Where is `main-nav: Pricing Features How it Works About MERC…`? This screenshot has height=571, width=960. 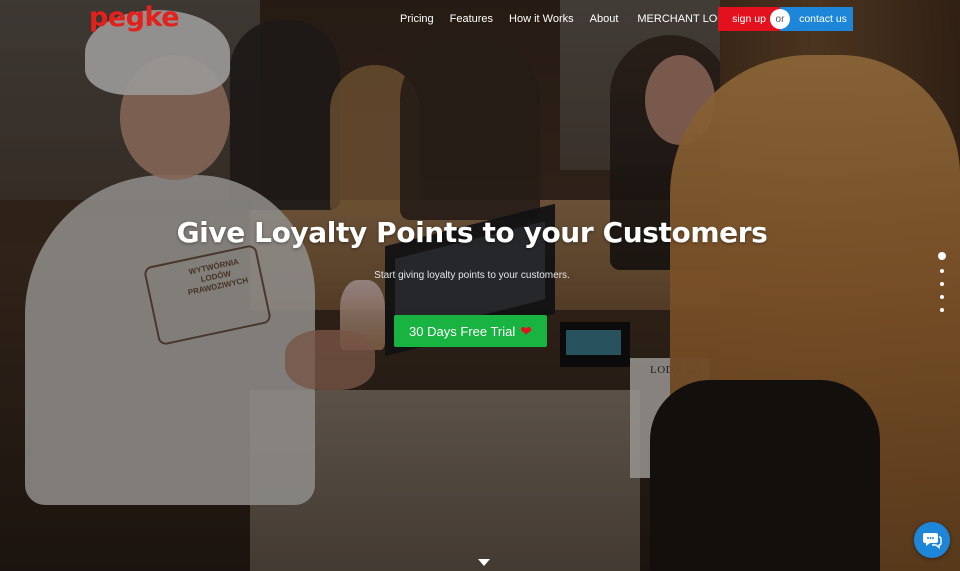
main-nav: Pricing Features How it Works About MERC… is located at coordinates (570, 19).